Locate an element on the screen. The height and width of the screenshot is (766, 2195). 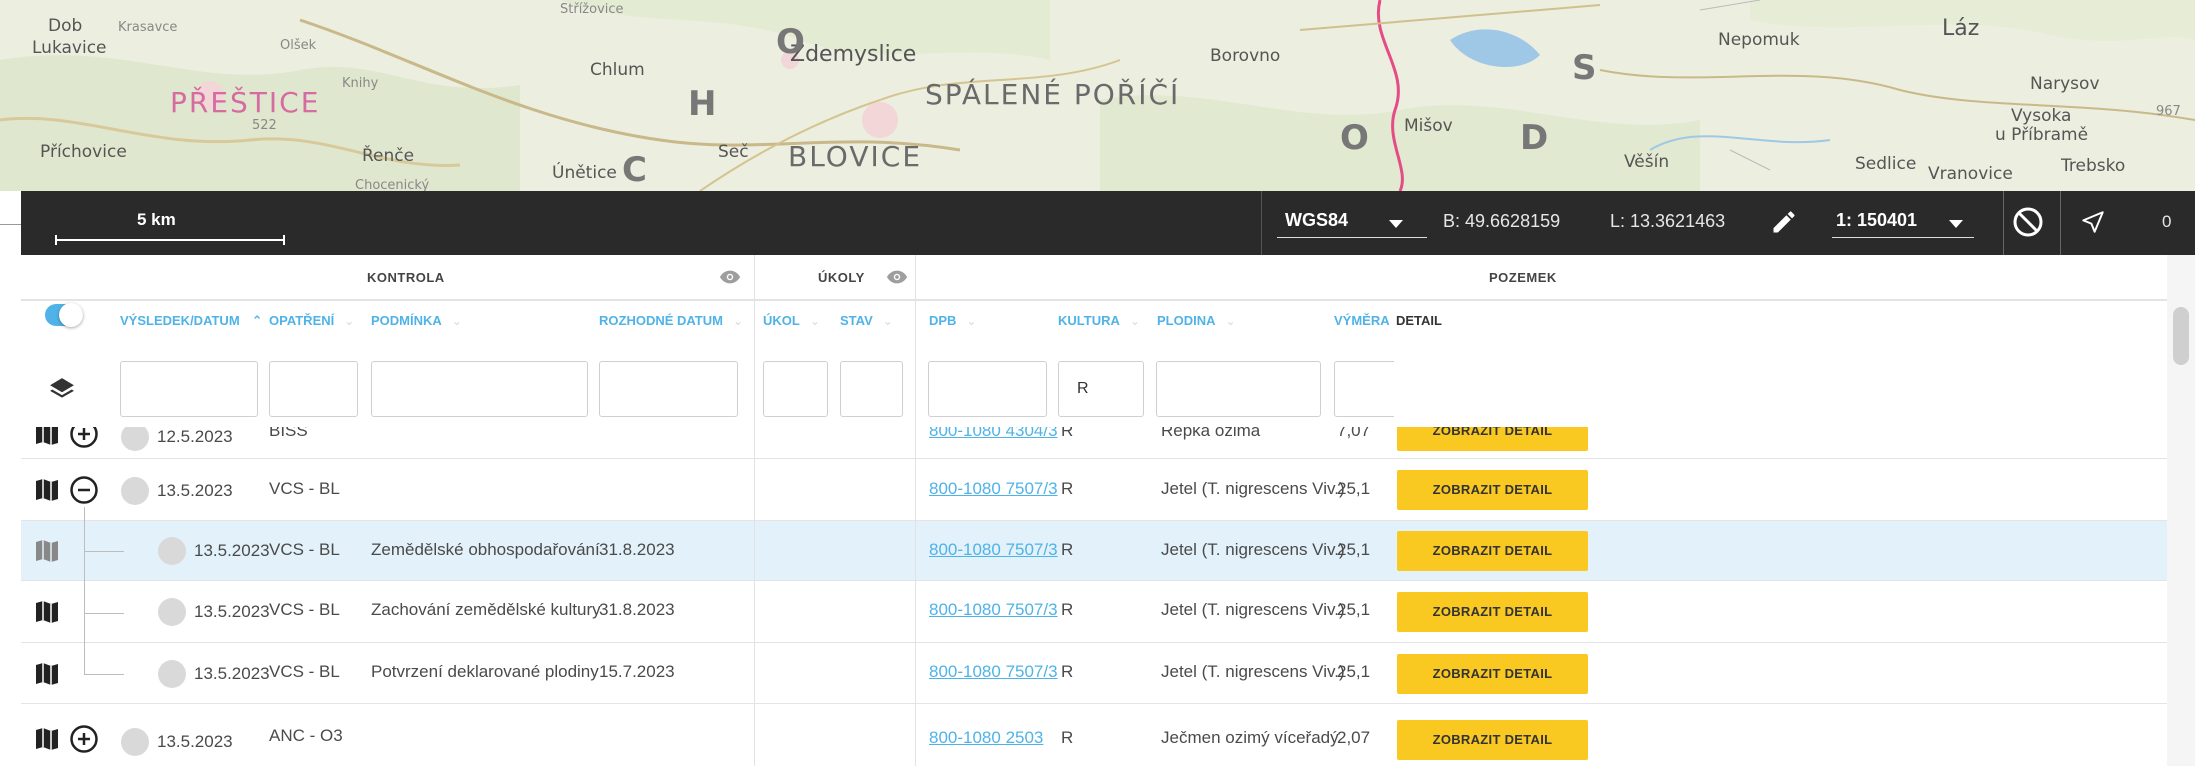
cell-dpb-link: 800-1080 2503 is located at coordinates (986, 738).